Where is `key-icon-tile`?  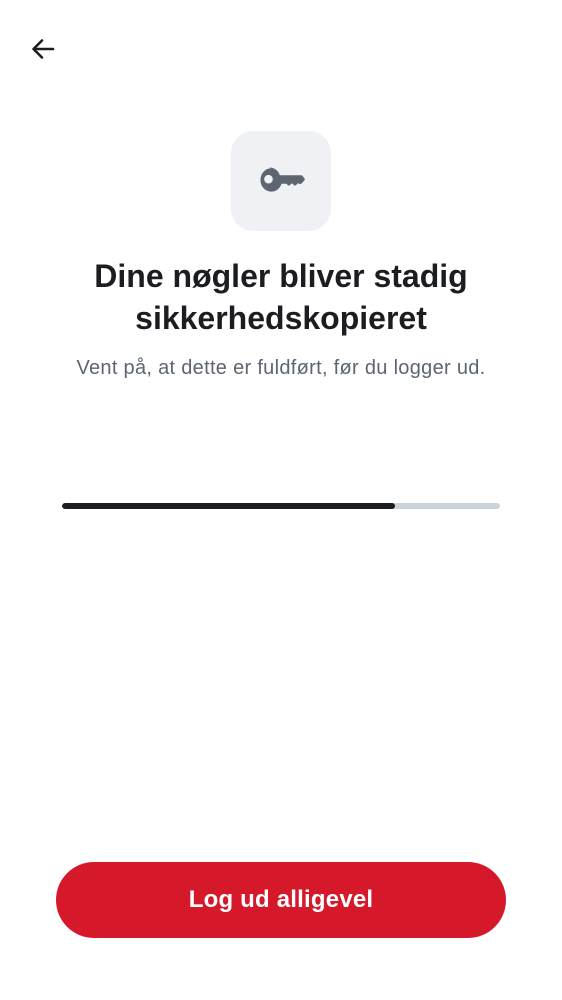
key-icon-tile is located at coordinates (281, 181).